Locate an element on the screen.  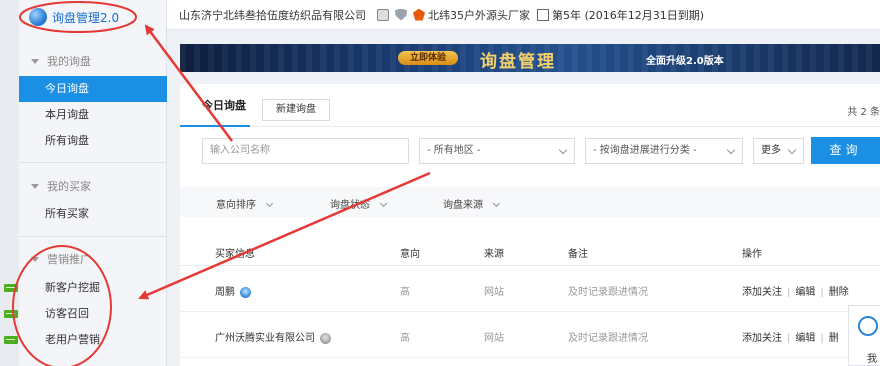
section-title: 营销推广 is located at coordinates (69, 259).